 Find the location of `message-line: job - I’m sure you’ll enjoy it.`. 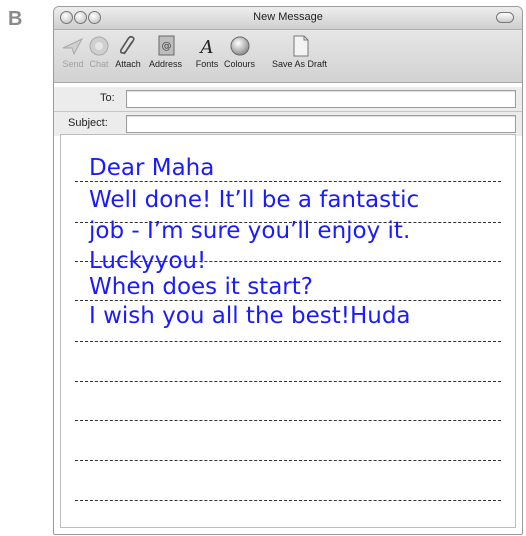

message-line: job - I’m sure you’ll enjoy it. is located at coordinates (250, 231).